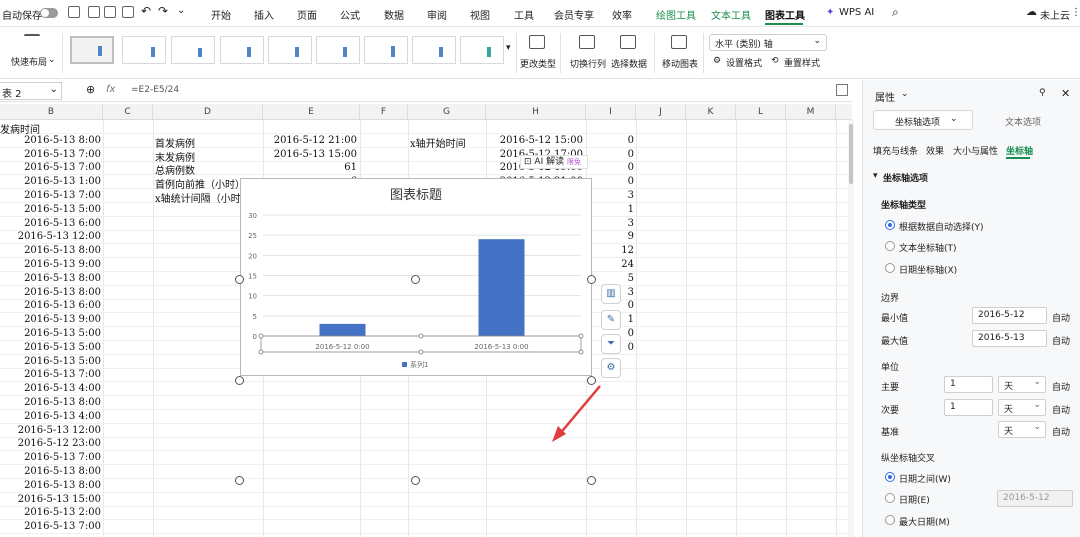  I want to click on cell-d: x轴统计间隔（小时）, so click(203, 197).